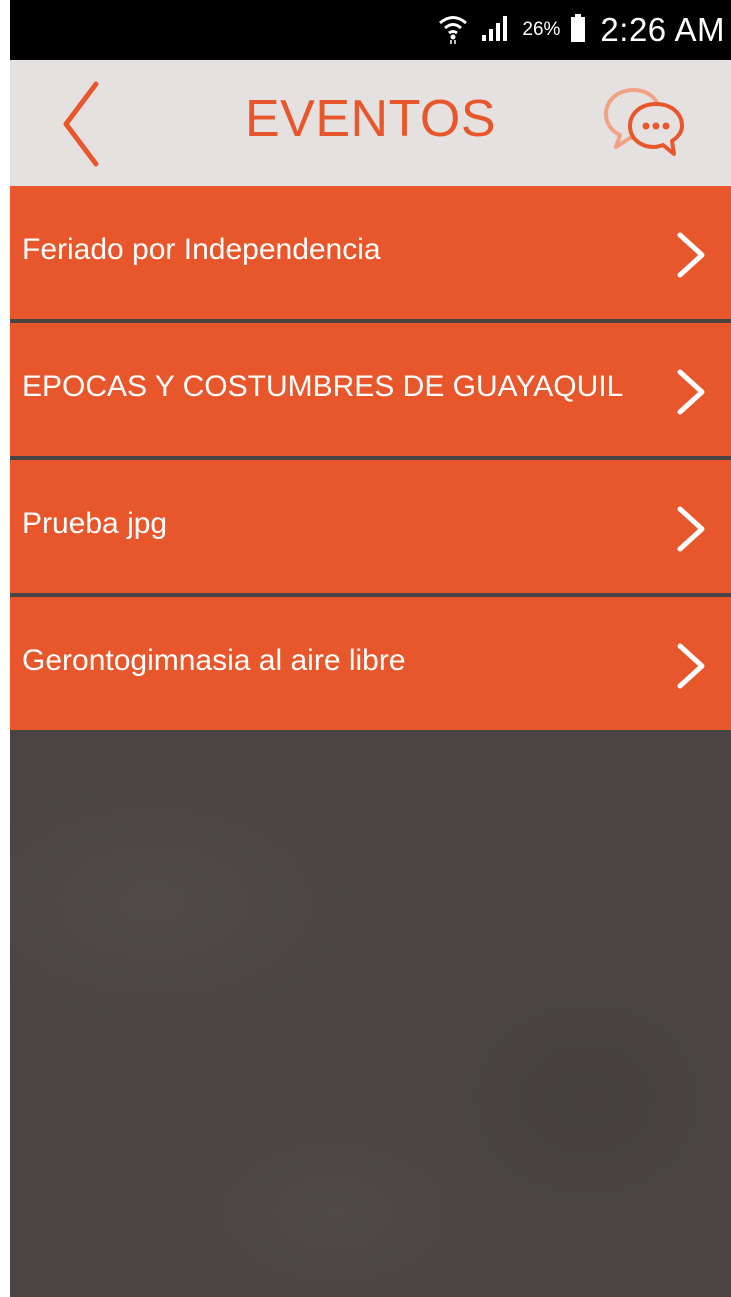  I want to click on app-header: EVENTOS, so click(370, 123).